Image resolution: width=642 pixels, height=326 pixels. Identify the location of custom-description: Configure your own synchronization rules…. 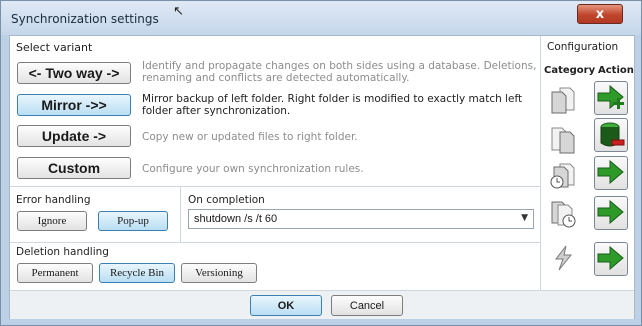
(253, 169).